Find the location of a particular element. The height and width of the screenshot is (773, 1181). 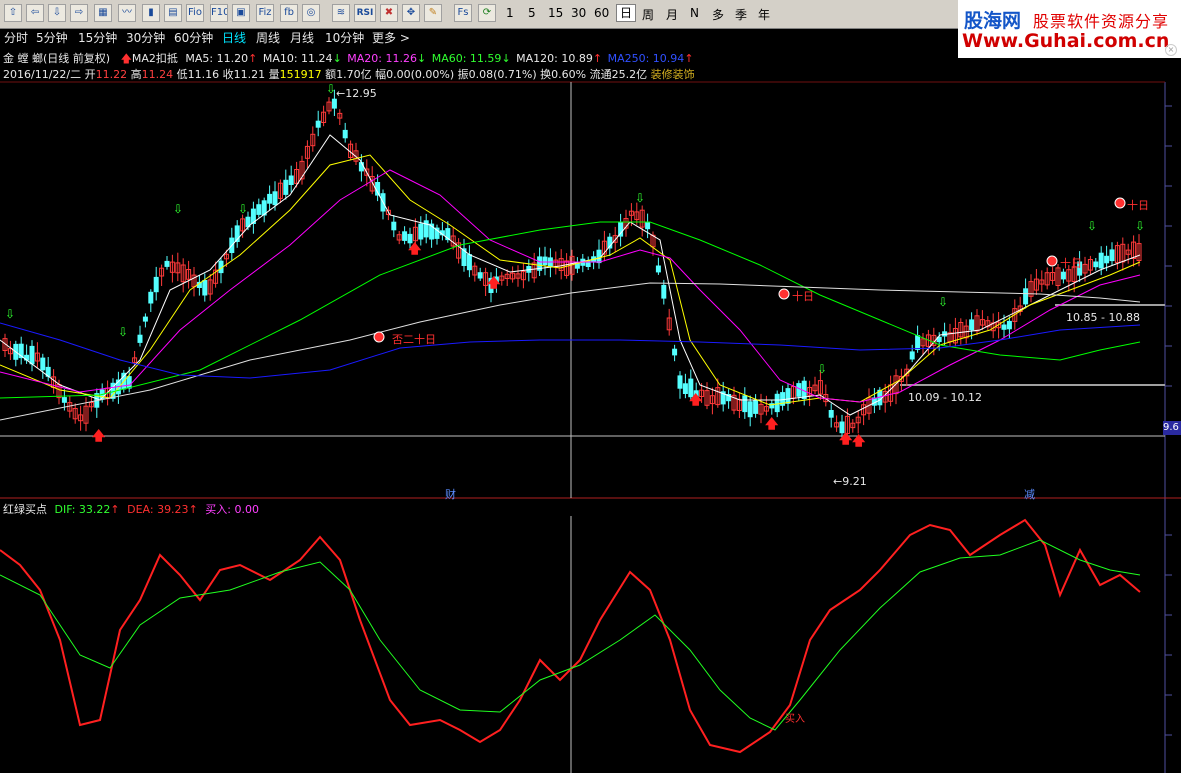

wave-icon: ≋ is located at coordinates (341, 13).